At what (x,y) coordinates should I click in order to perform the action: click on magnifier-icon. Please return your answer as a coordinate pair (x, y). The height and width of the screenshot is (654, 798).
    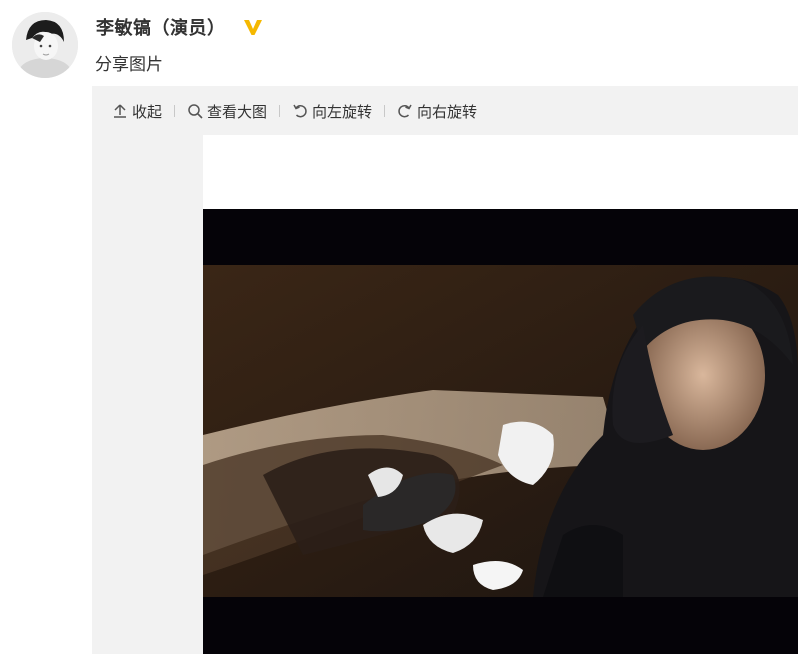
    Looking at the image, I should click on (195, 111).